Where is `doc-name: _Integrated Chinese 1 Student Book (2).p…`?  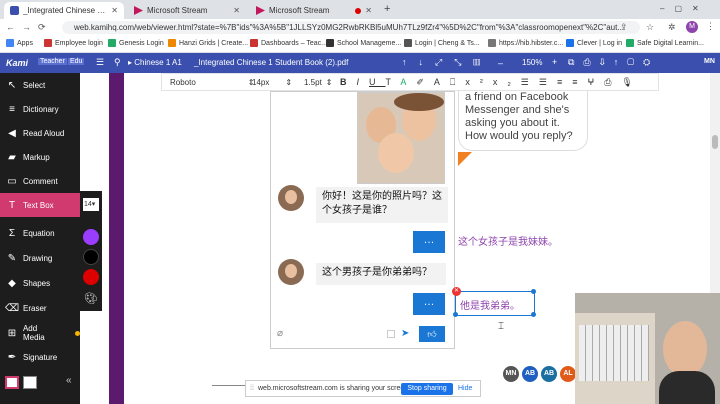
doc-name: _Integrated Chinese 1 Student Book (2).p… is located at coordinates (271, 62).